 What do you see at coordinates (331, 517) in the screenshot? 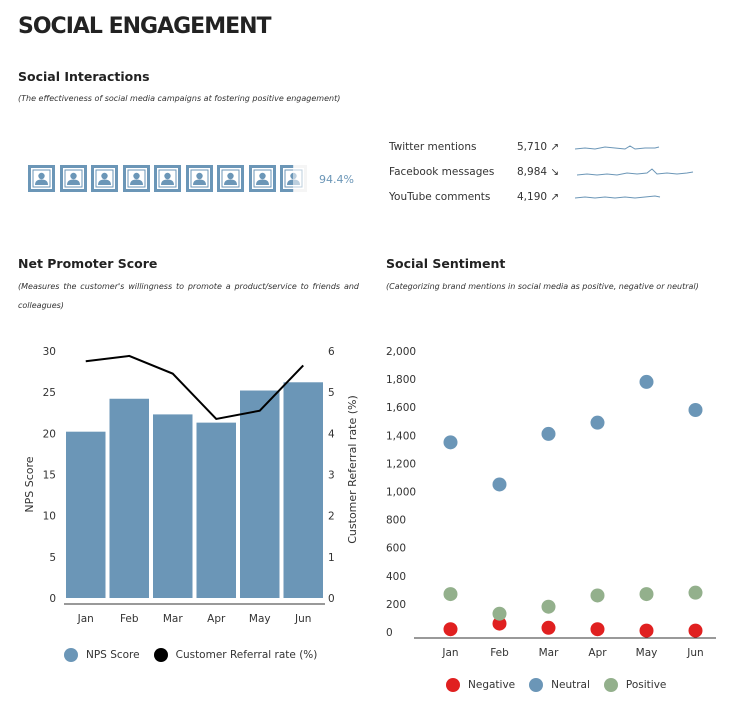
I see `y2-tick-label: 2` at bounding box center [331, 517].